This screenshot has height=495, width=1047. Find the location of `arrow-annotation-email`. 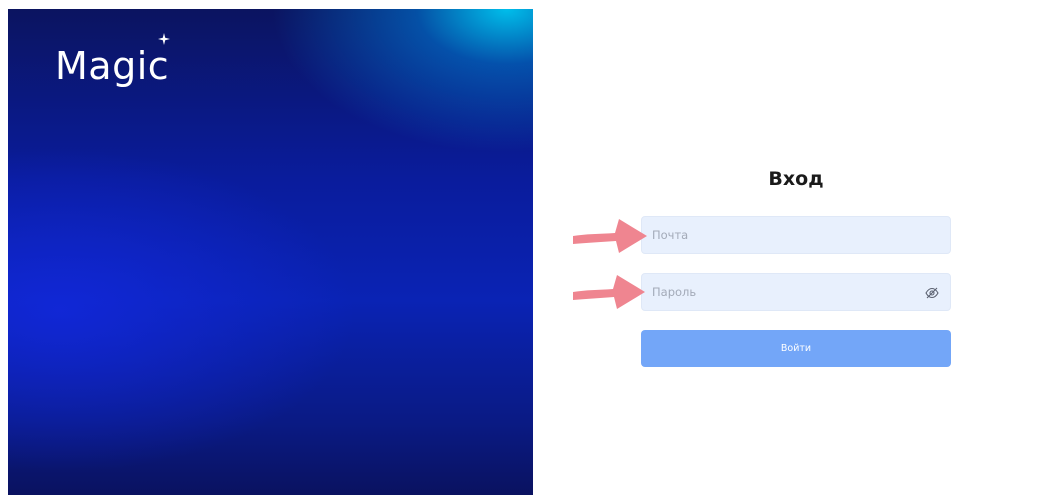

arrow-annotation-email is located at coordinates (610, 236).